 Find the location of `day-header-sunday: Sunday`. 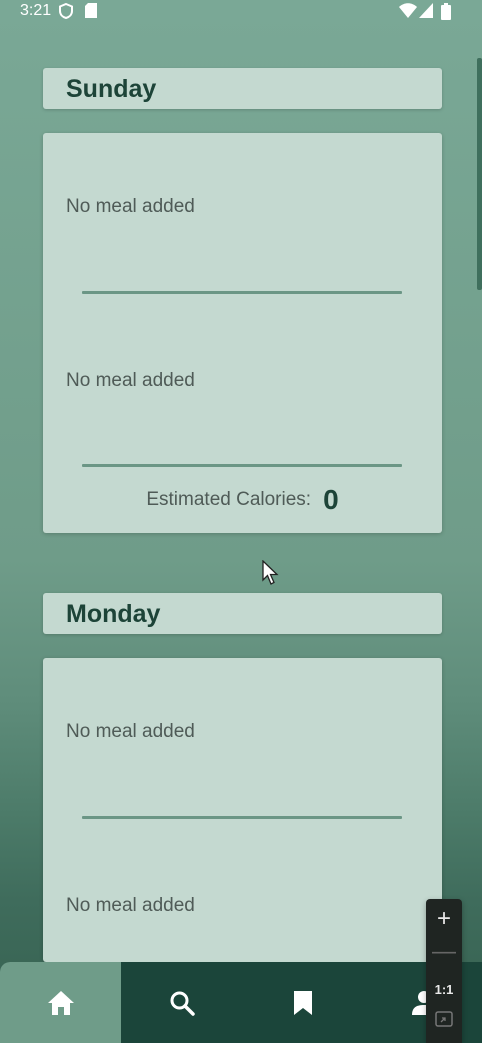

day-header-sunday: Sunday is located at coordinates (242, 88).